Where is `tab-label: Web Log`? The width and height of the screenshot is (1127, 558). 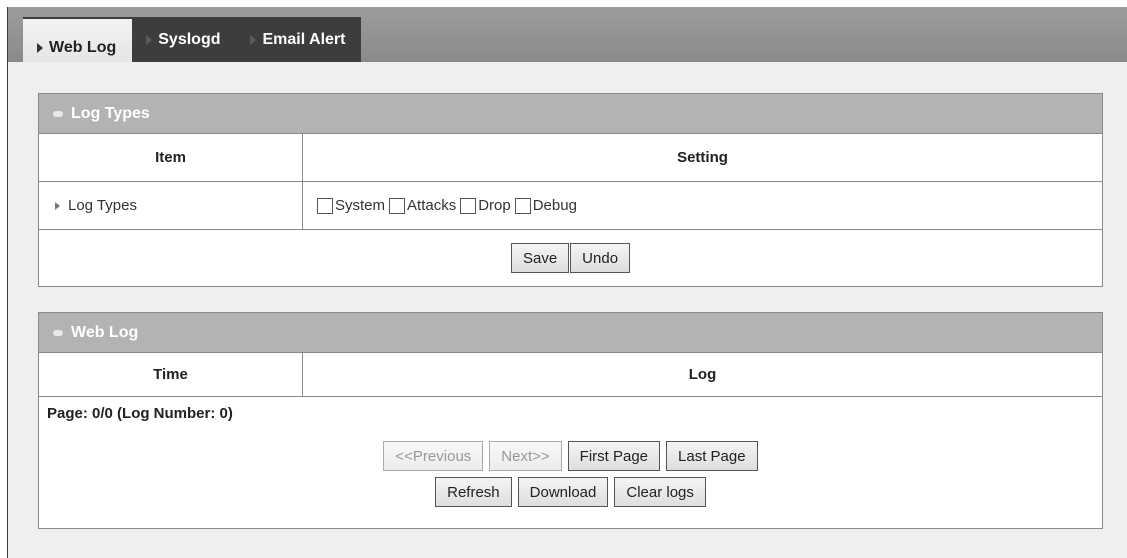
tab-label: Web Log is located at coordinates (83, 47).